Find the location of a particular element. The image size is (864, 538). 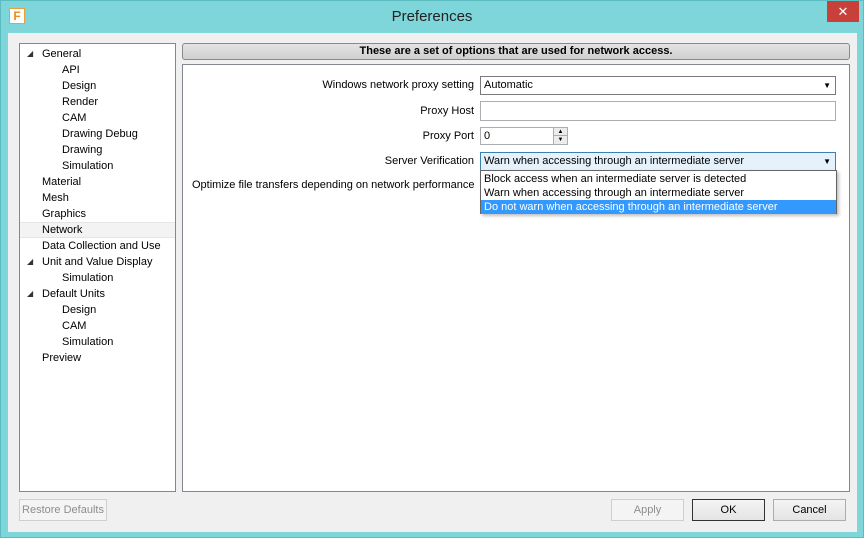

title-bar: F Preferences ✕ is located at coordinates (432, 17).